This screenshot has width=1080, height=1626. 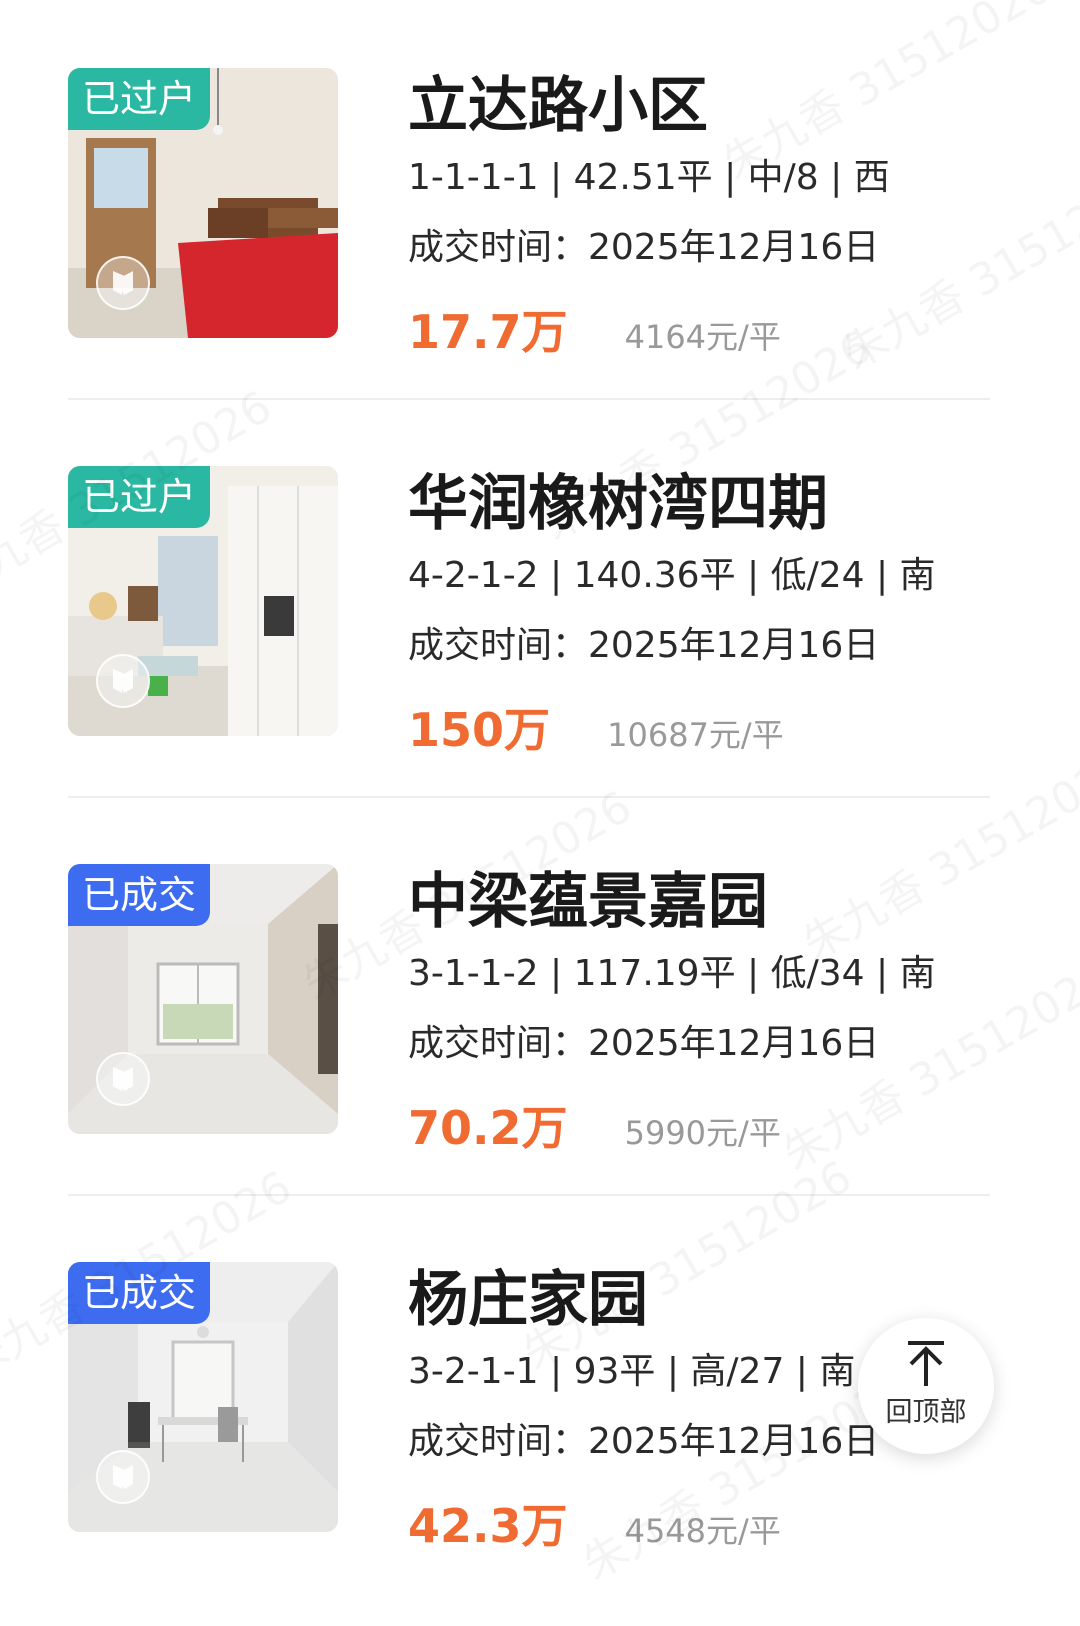 What do you see at coordinates (672, 973) in the screenshot?
I see `listing-specs: 3-1-1-2 | 117.19平 | 低/34 | 南` at bounding box center [672, 973].